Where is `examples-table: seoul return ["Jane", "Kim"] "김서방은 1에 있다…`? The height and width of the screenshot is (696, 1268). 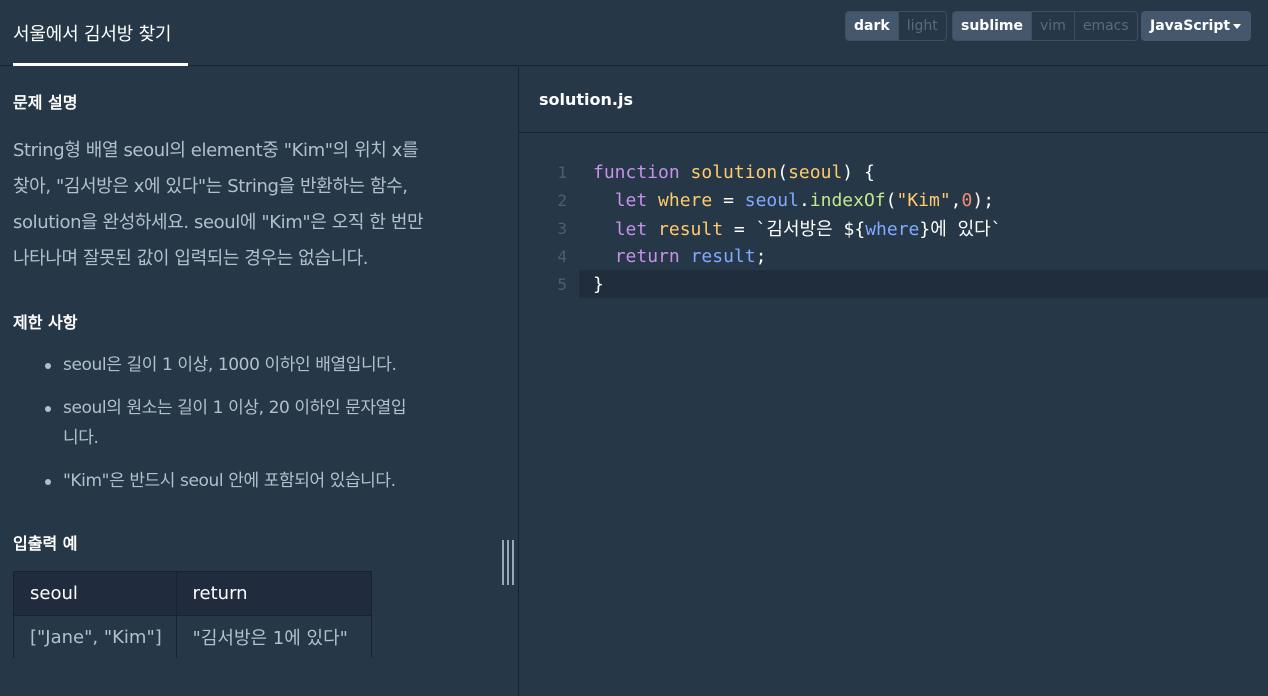 examples-table: seoul return ["Jane", "Kim"] "김서방은 1에 있다… is located at coordinates (192, 614).